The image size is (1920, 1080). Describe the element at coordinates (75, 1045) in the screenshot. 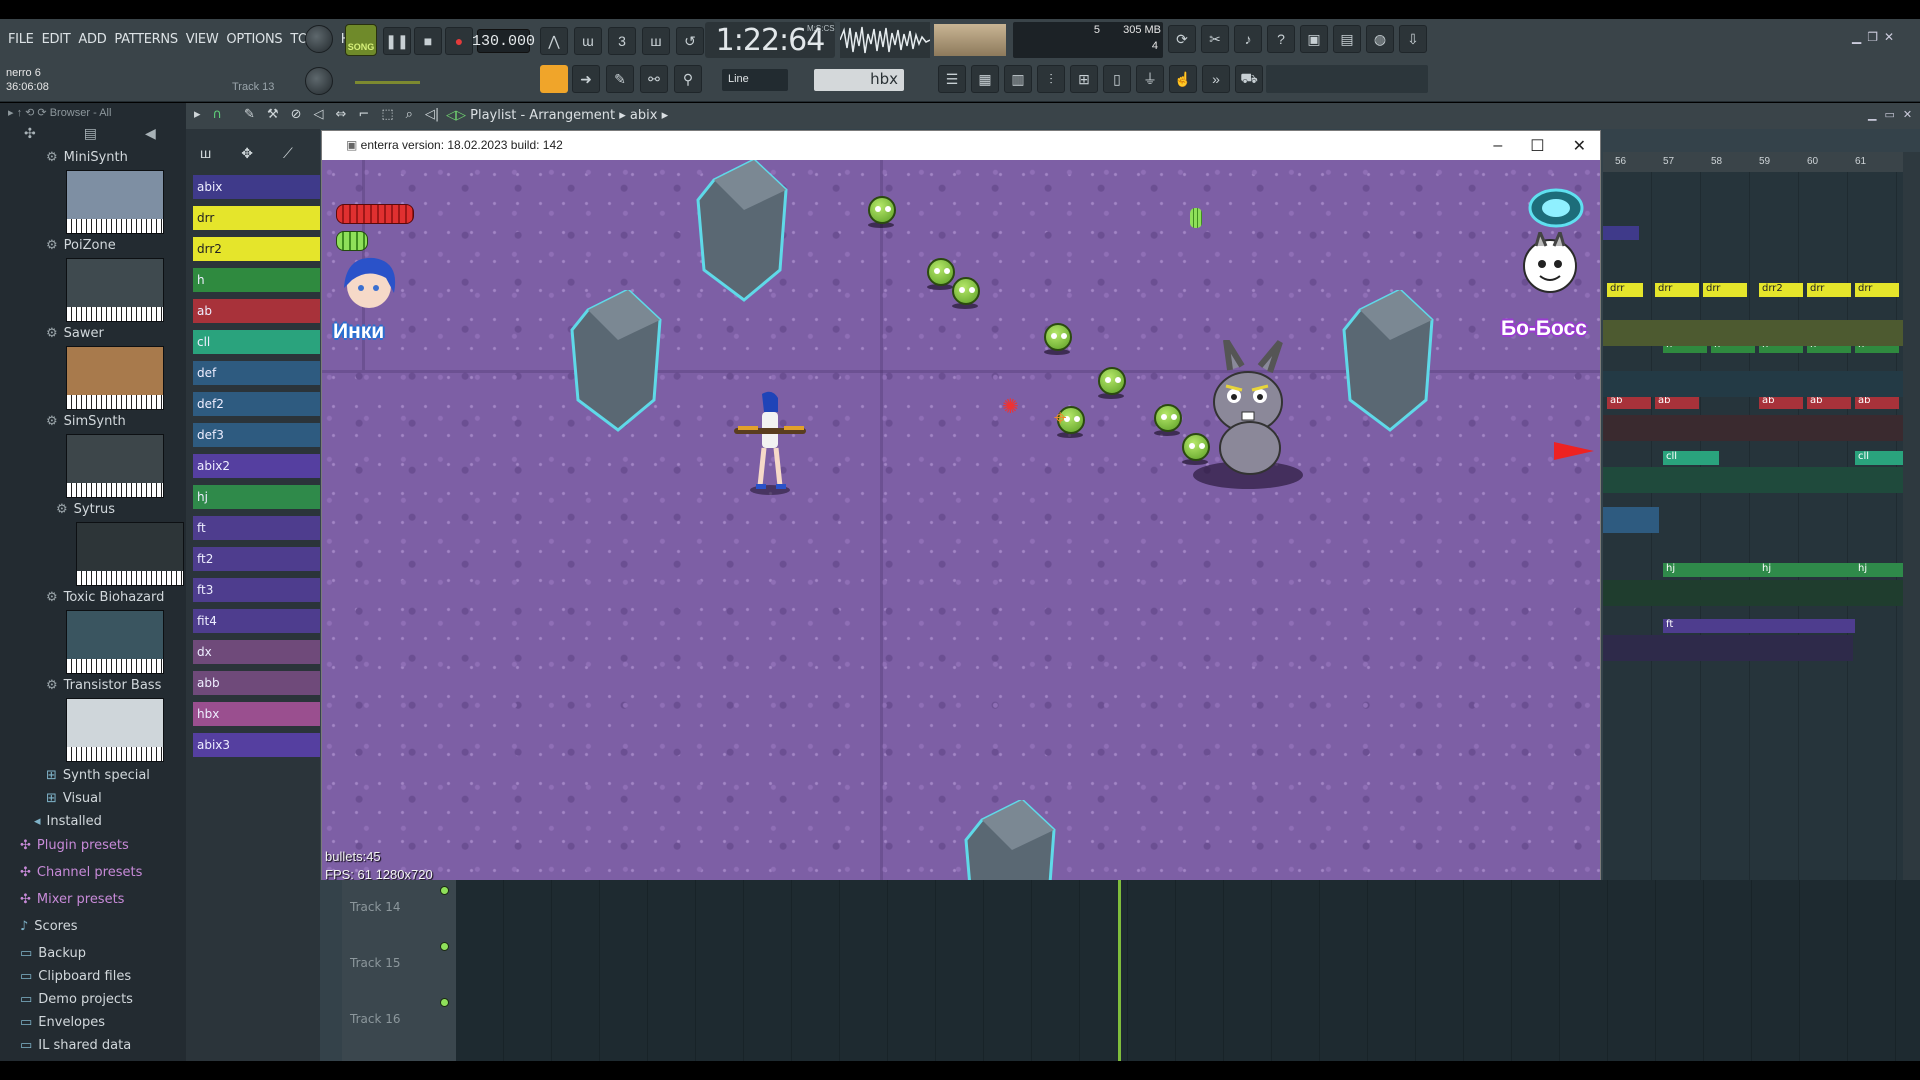

I see `folder-item: ▭ IL shared data` at that location.